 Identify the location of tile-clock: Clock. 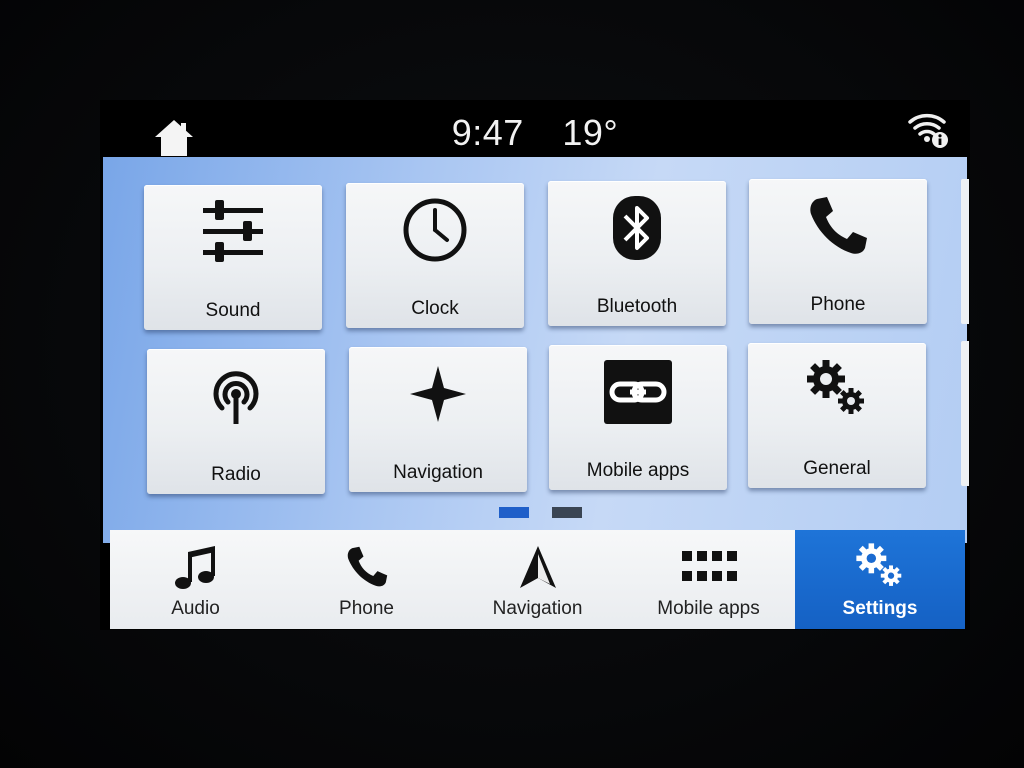
(435, 255).